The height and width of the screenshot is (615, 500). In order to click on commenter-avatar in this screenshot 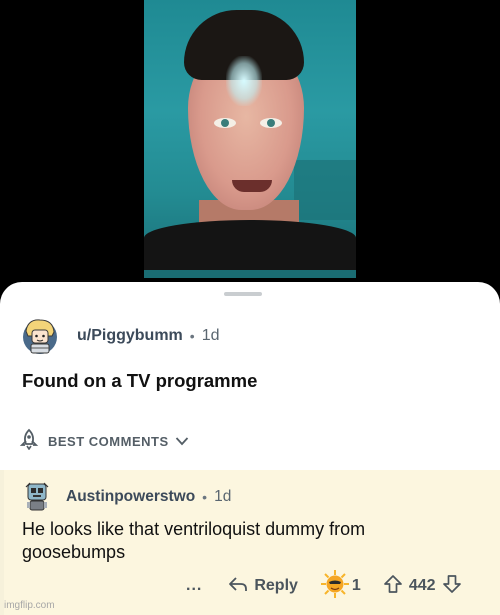, I will do `click(37, 497)`.